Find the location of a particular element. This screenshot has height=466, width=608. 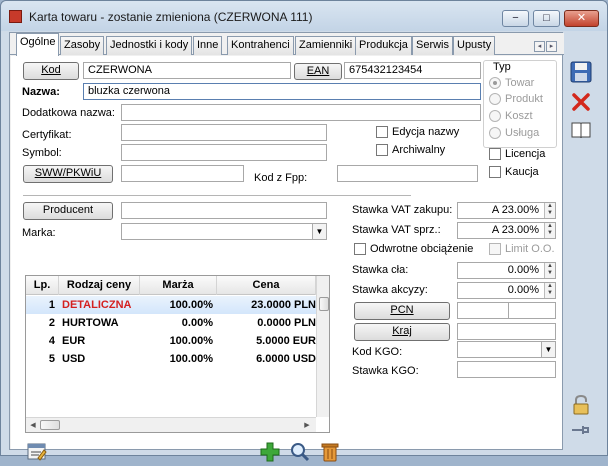

ean-button: EAN is located at coordinates (318, 71).